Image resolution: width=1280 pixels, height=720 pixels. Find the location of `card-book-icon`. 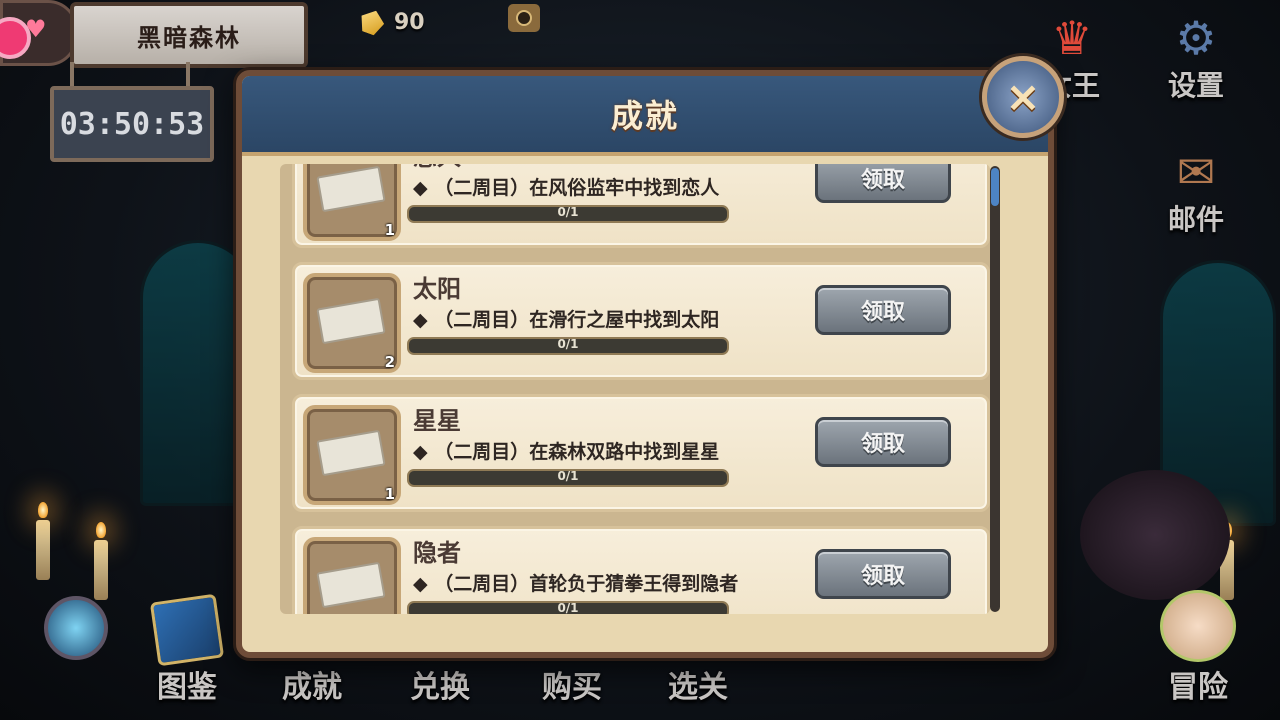

card-book-icon is located at coordinates (187, 630).